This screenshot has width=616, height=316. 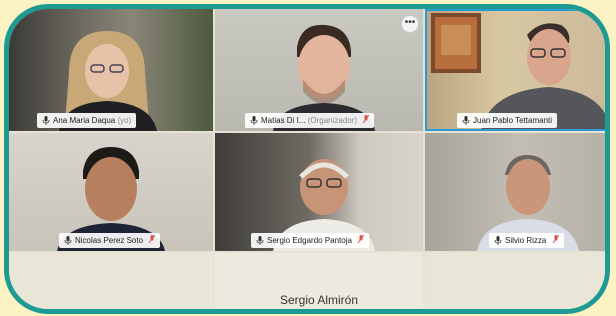 I want to click on participant-name: Sergio Edgardo Pantoja, so click(x=309, y=240).